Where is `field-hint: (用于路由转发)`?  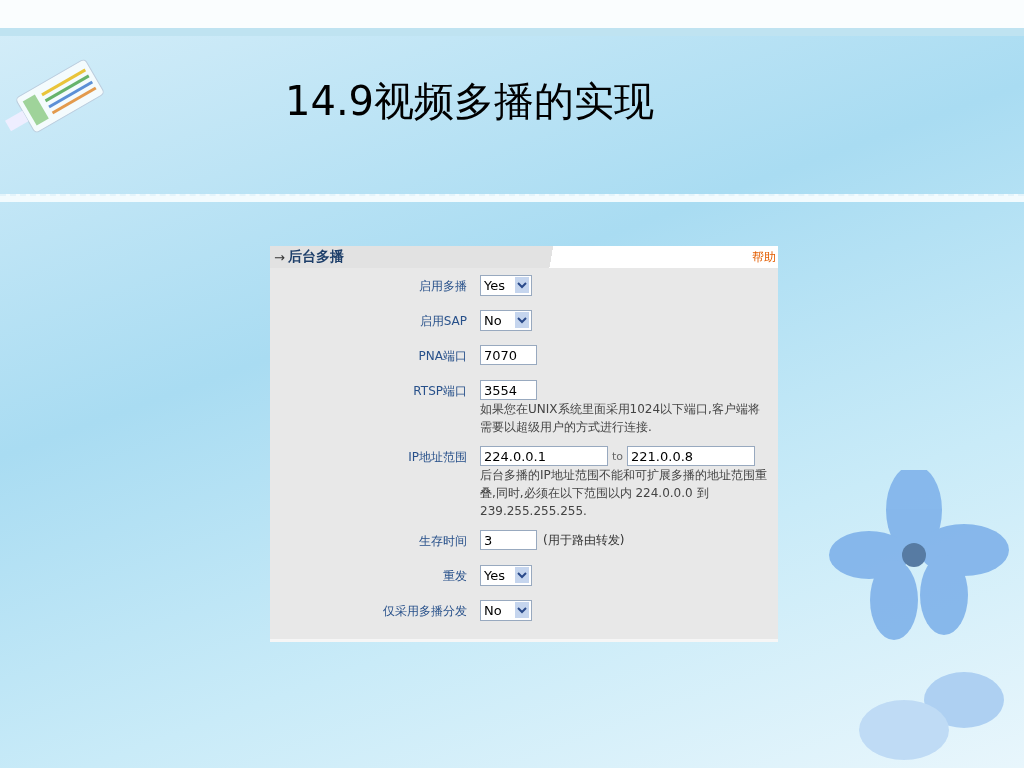
field-hint: (用于路由转发) is located at coordinates (584, 540).